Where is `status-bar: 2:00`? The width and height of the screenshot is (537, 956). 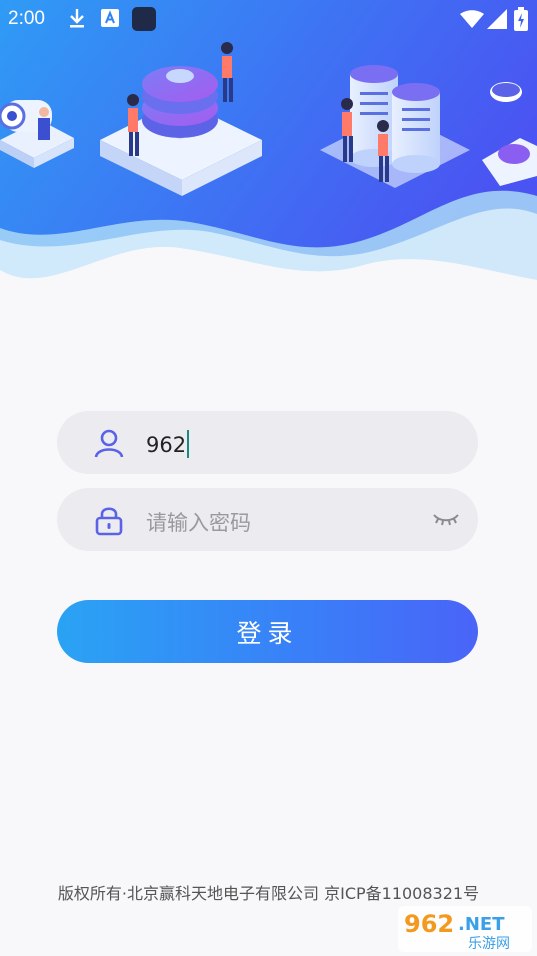
status-bar: 2:00 is located at coordinates (268, 19).